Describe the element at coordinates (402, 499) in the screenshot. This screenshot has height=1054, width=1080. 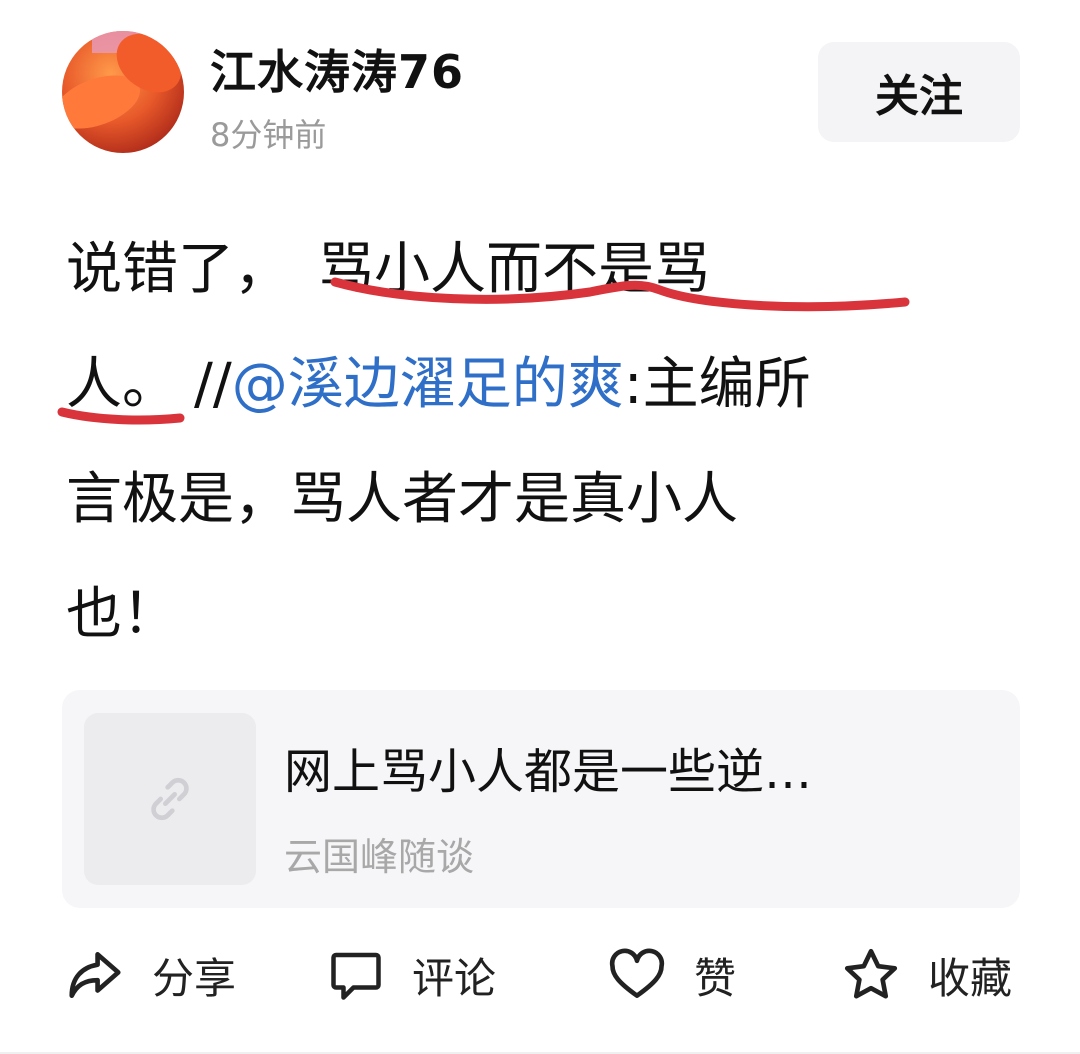
I see `content-line-3: 言极是，骂人者才是真小人` at that location.